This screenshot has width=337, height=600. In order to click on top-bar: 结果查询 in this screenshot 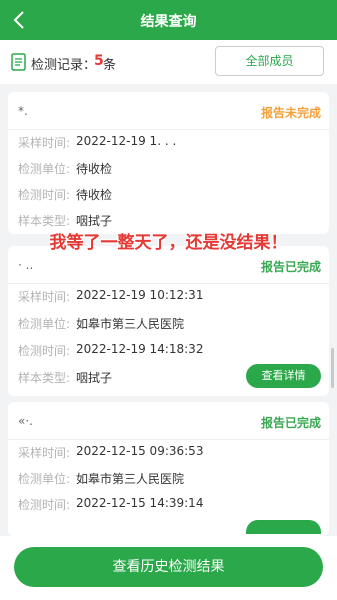, I will do `click(168, 20)`.